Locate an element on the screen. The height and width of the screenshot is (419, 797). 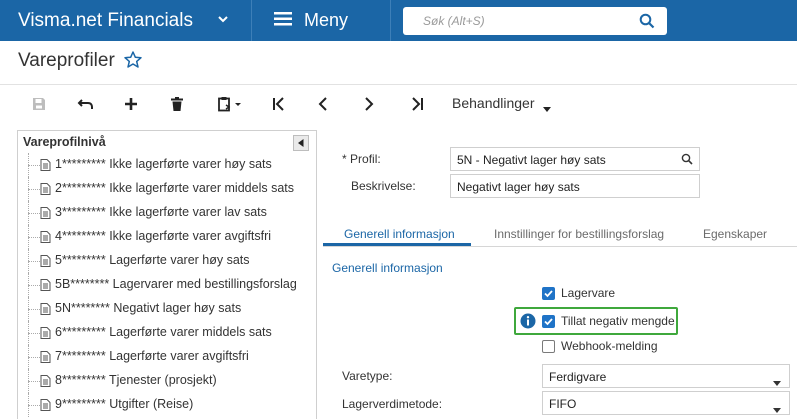
tree-item-label: 5********* Lagerførte varer høy sats is located at coordinates (152, 260).